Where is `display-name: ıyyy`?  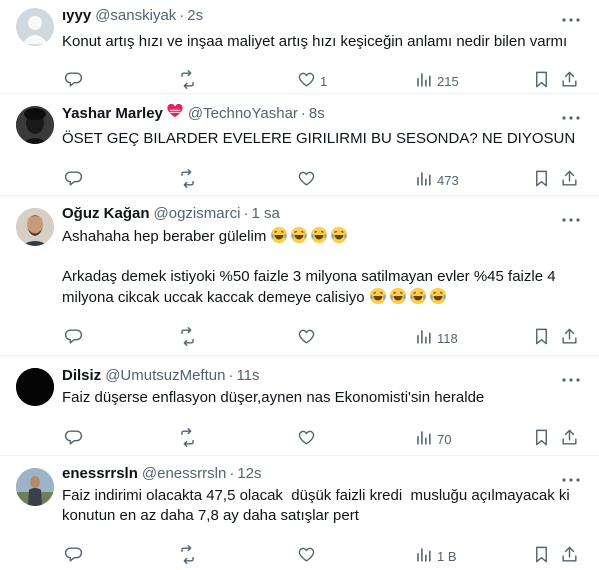
display-name: ıyyy is located at coordinates (76, 16).